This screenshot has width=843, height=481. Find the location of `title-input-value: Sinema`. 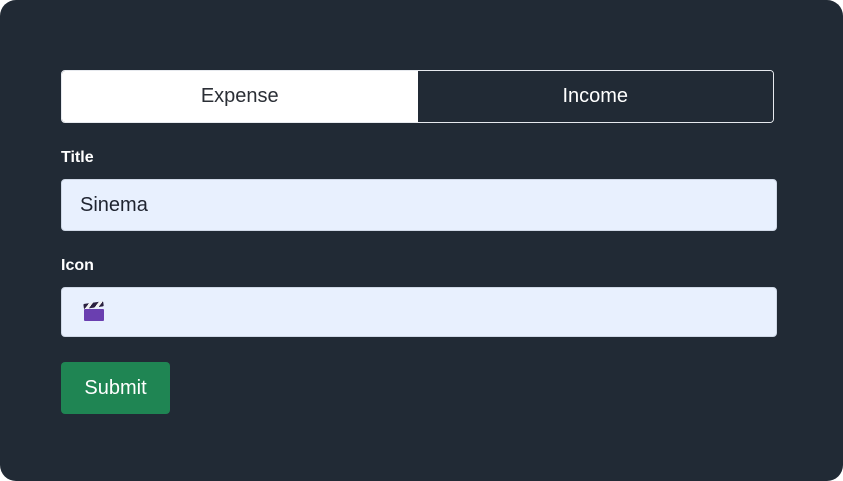

title-input-value: Sinema is located at coordinates (114, 204).